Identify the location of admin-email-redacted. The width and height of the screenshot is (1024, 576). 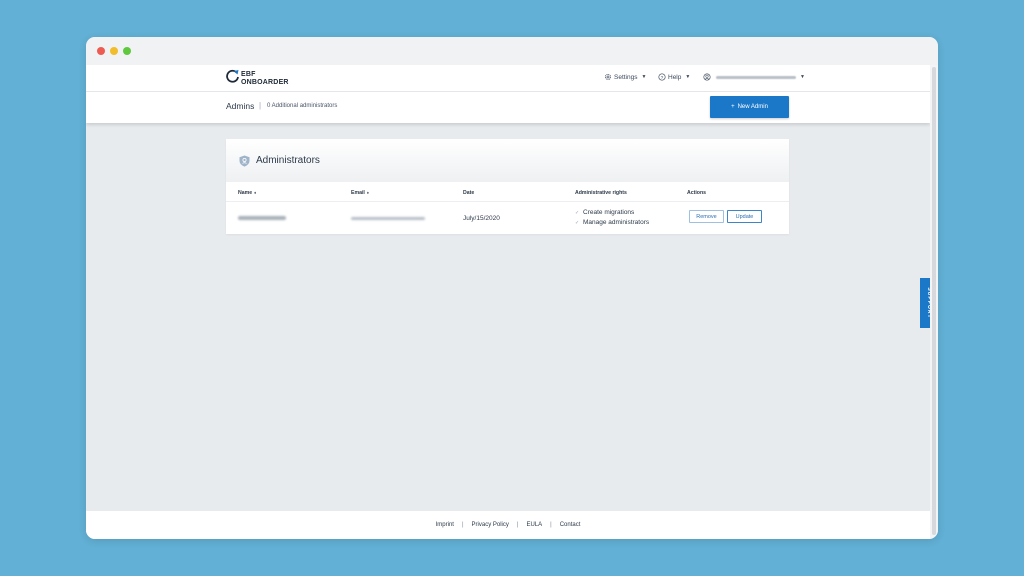
(388, 218).